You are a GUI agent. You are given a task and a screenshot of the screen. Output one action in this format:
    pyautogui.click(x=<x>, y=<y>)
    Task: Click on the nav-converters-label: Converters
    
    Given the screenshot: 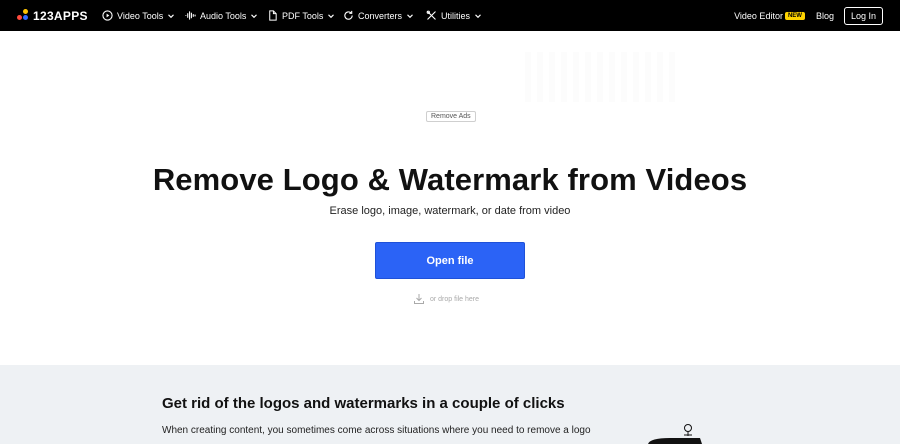 What is the action you would take?
    pyautogui.click(x=380, y=15)
    